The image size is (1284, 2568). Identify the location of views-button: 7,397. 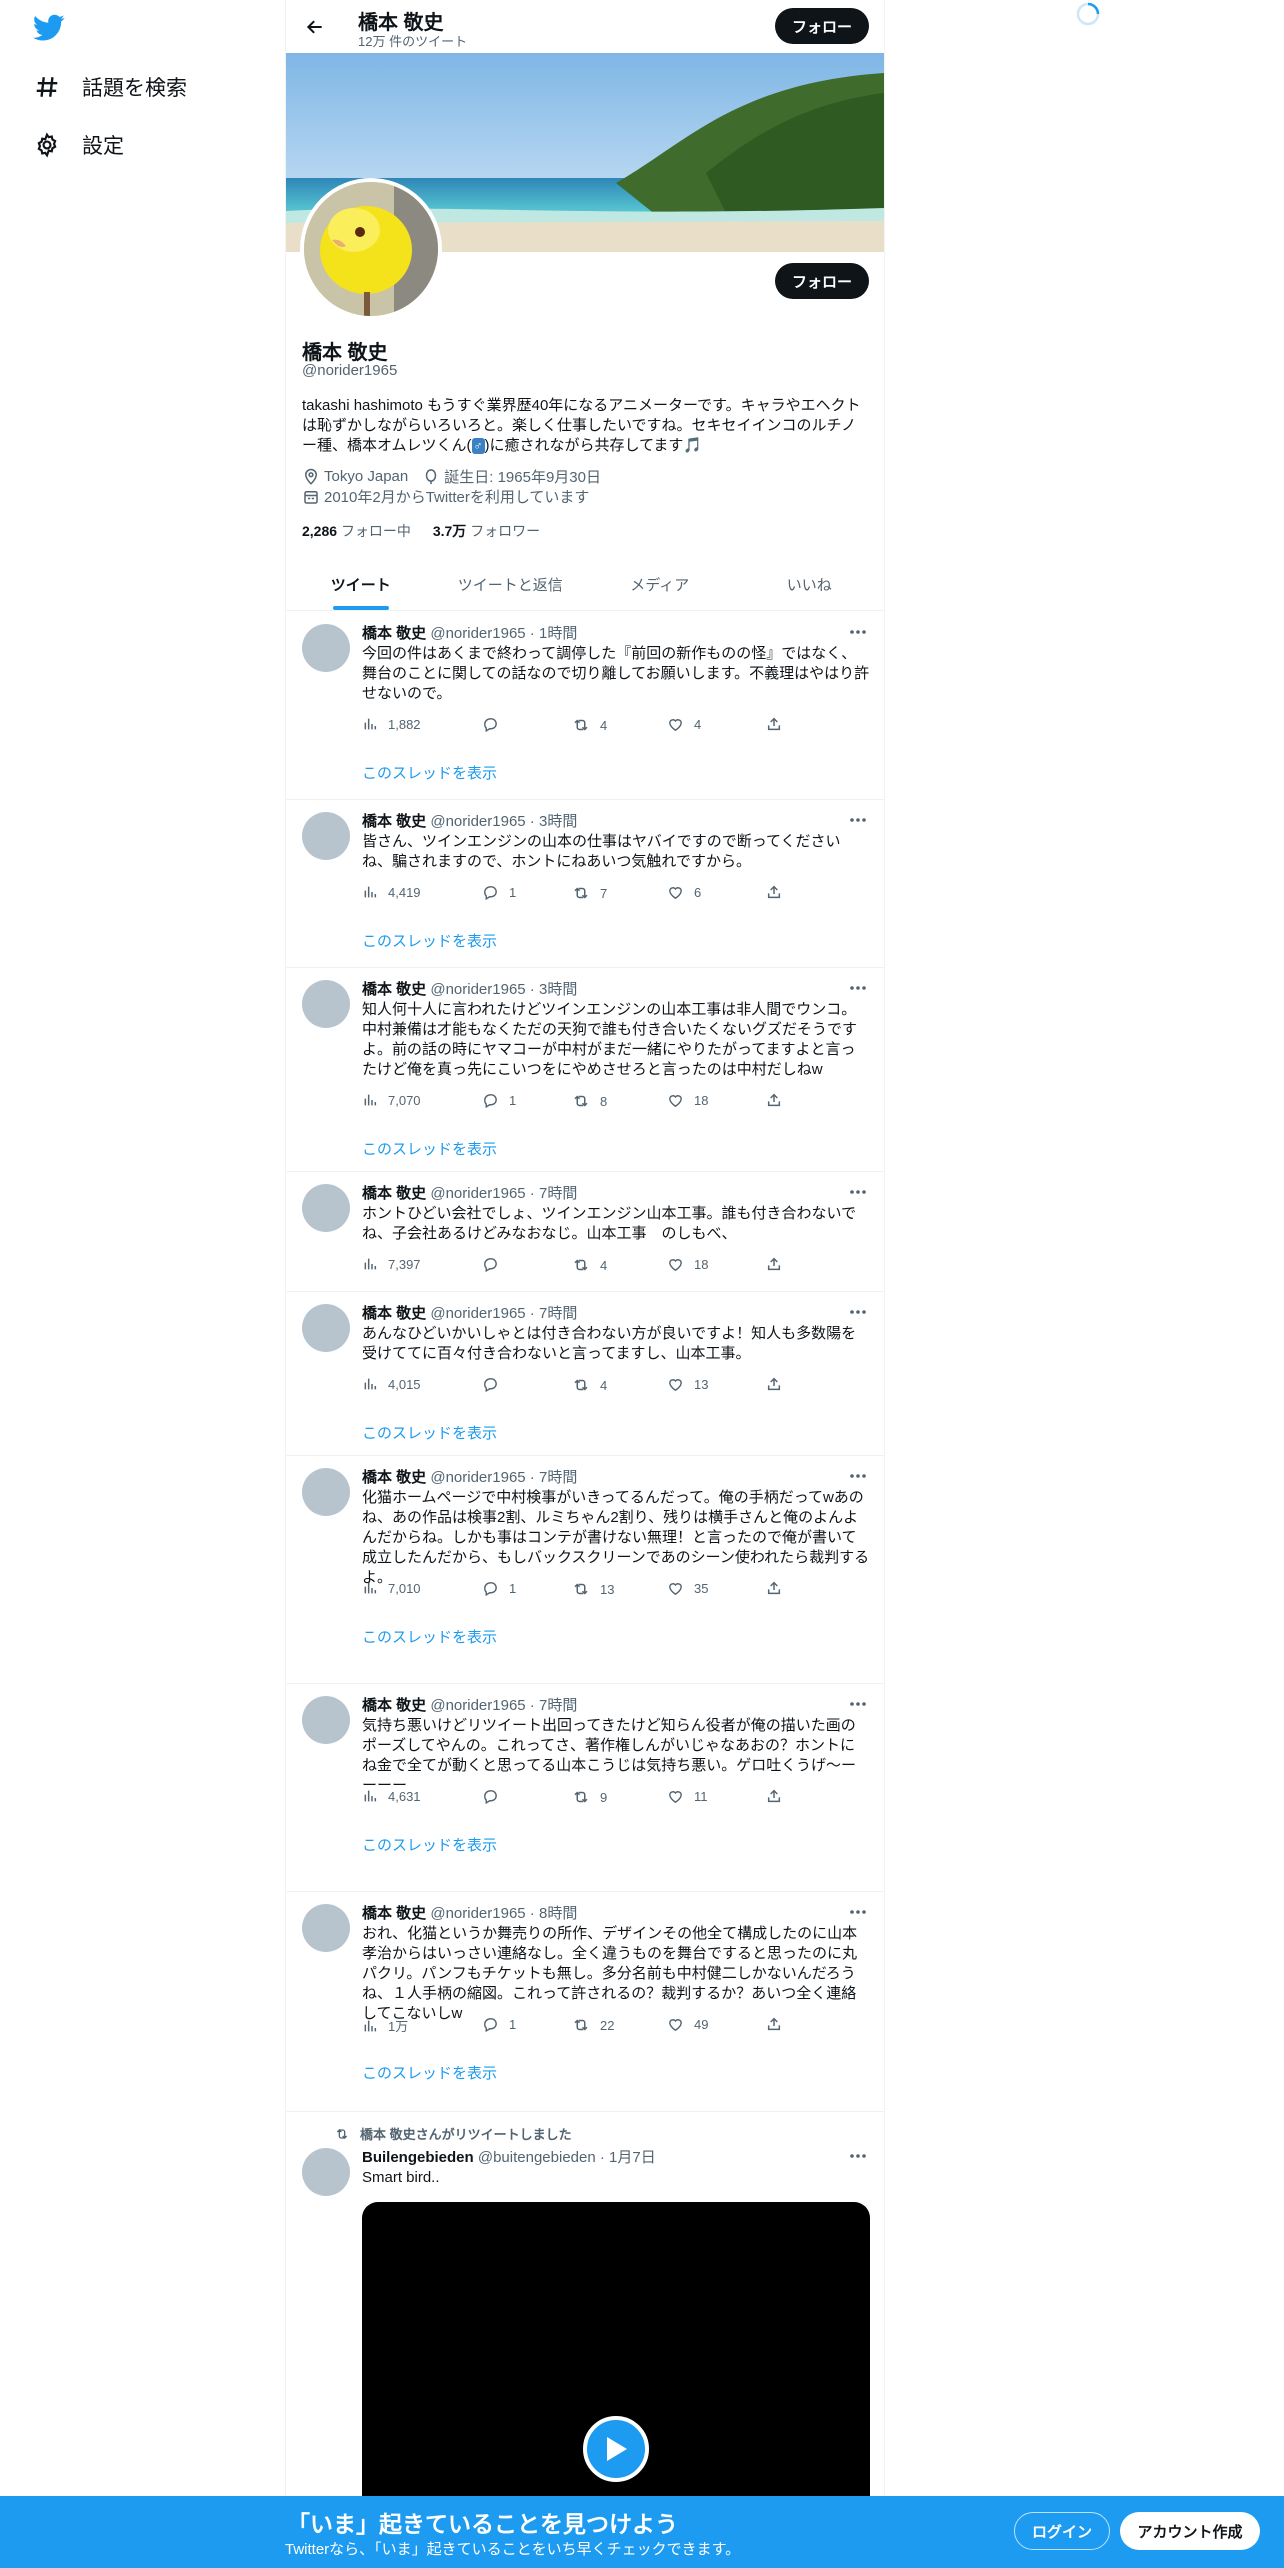
(391, 1264).